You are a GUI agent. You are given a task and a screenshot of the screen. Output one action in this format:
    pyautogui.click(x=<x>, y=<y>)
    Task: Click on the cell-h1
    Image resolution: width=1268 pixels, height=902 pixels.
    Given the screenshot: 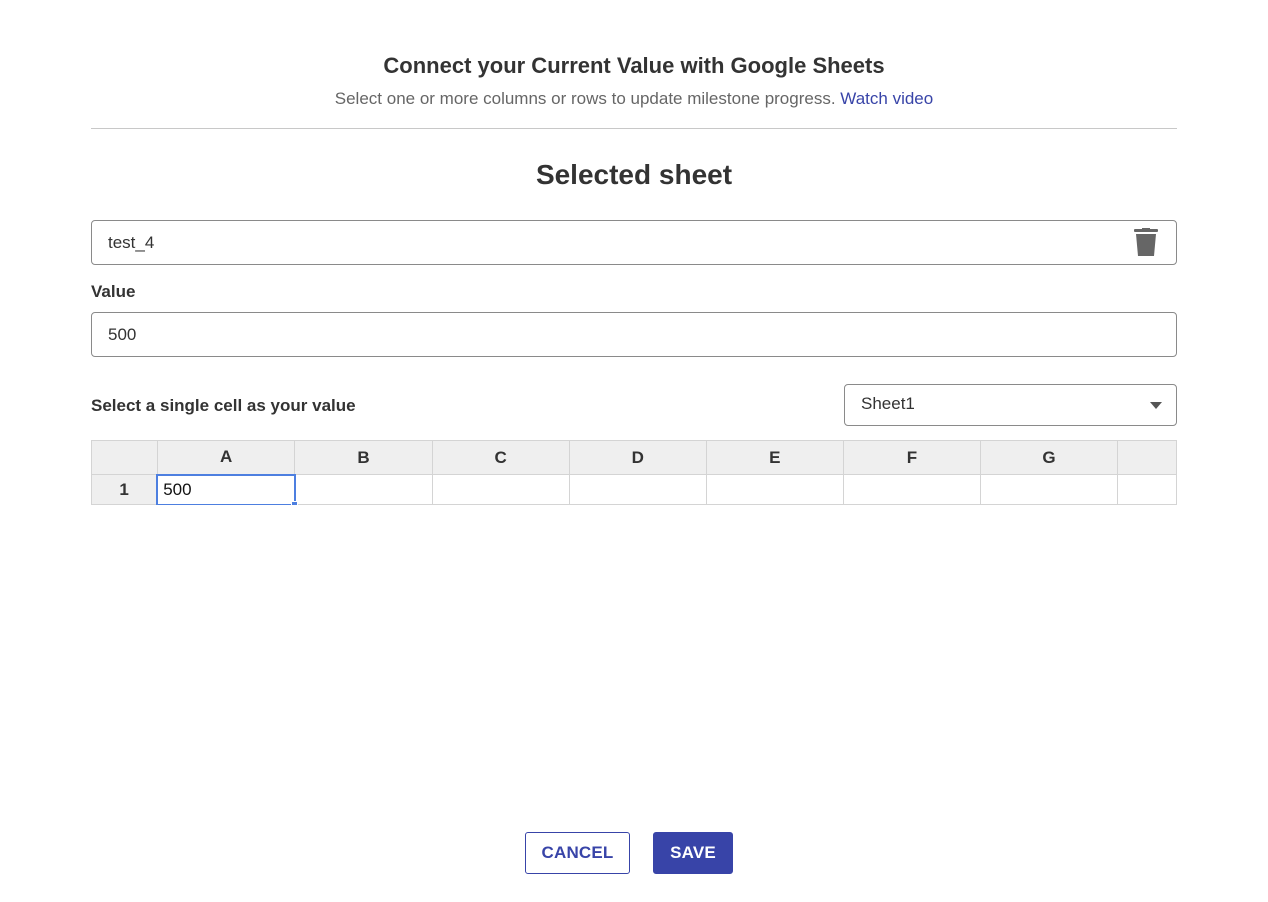 What is the action you would take?
    pyautogui.click(x=1147, y=489)
    